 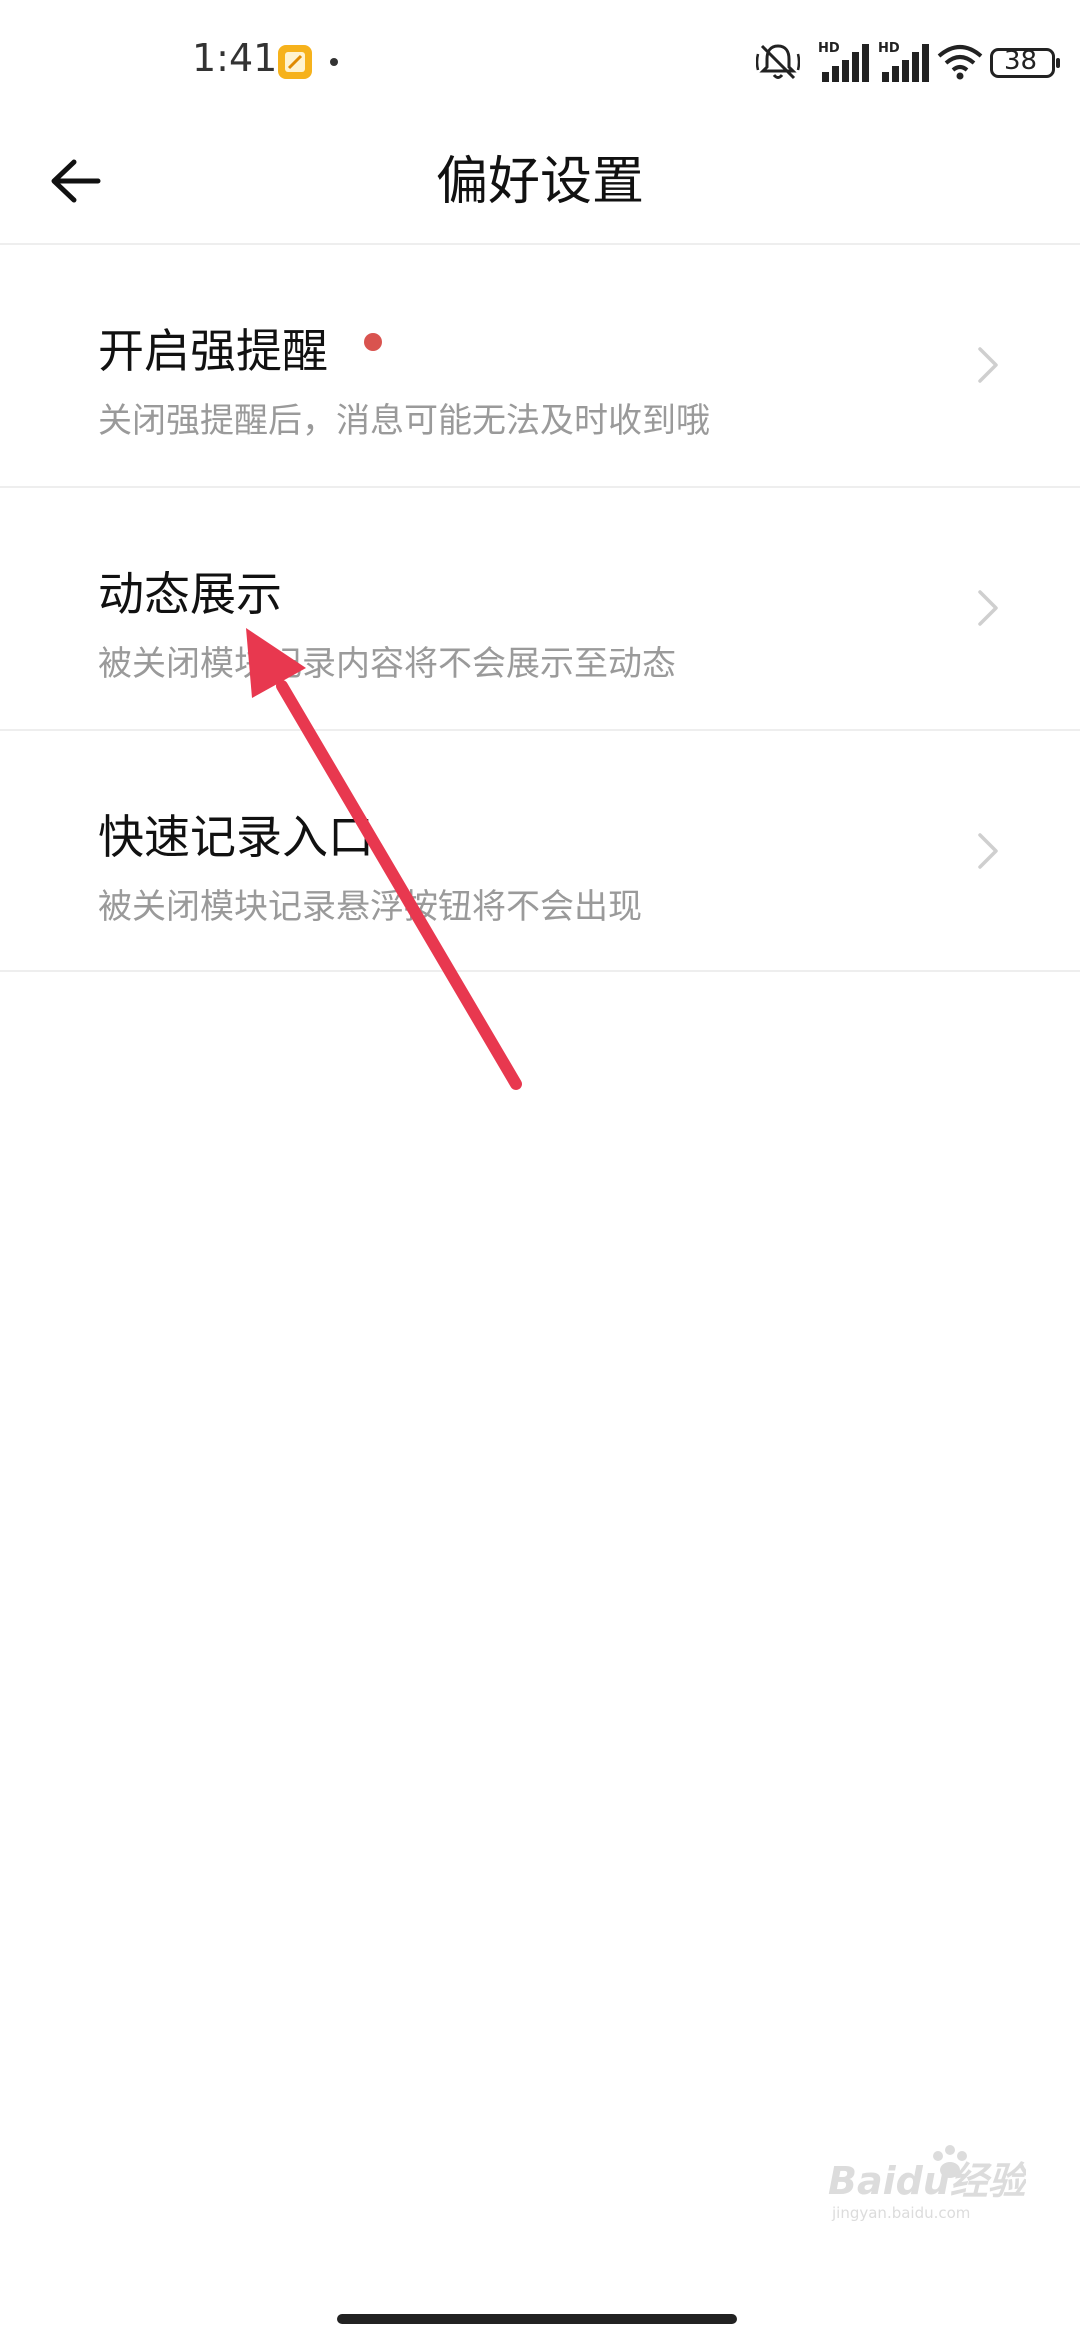 I want to click on status-bar: 1:41 HD HD 38, so click(x=540, y=60).